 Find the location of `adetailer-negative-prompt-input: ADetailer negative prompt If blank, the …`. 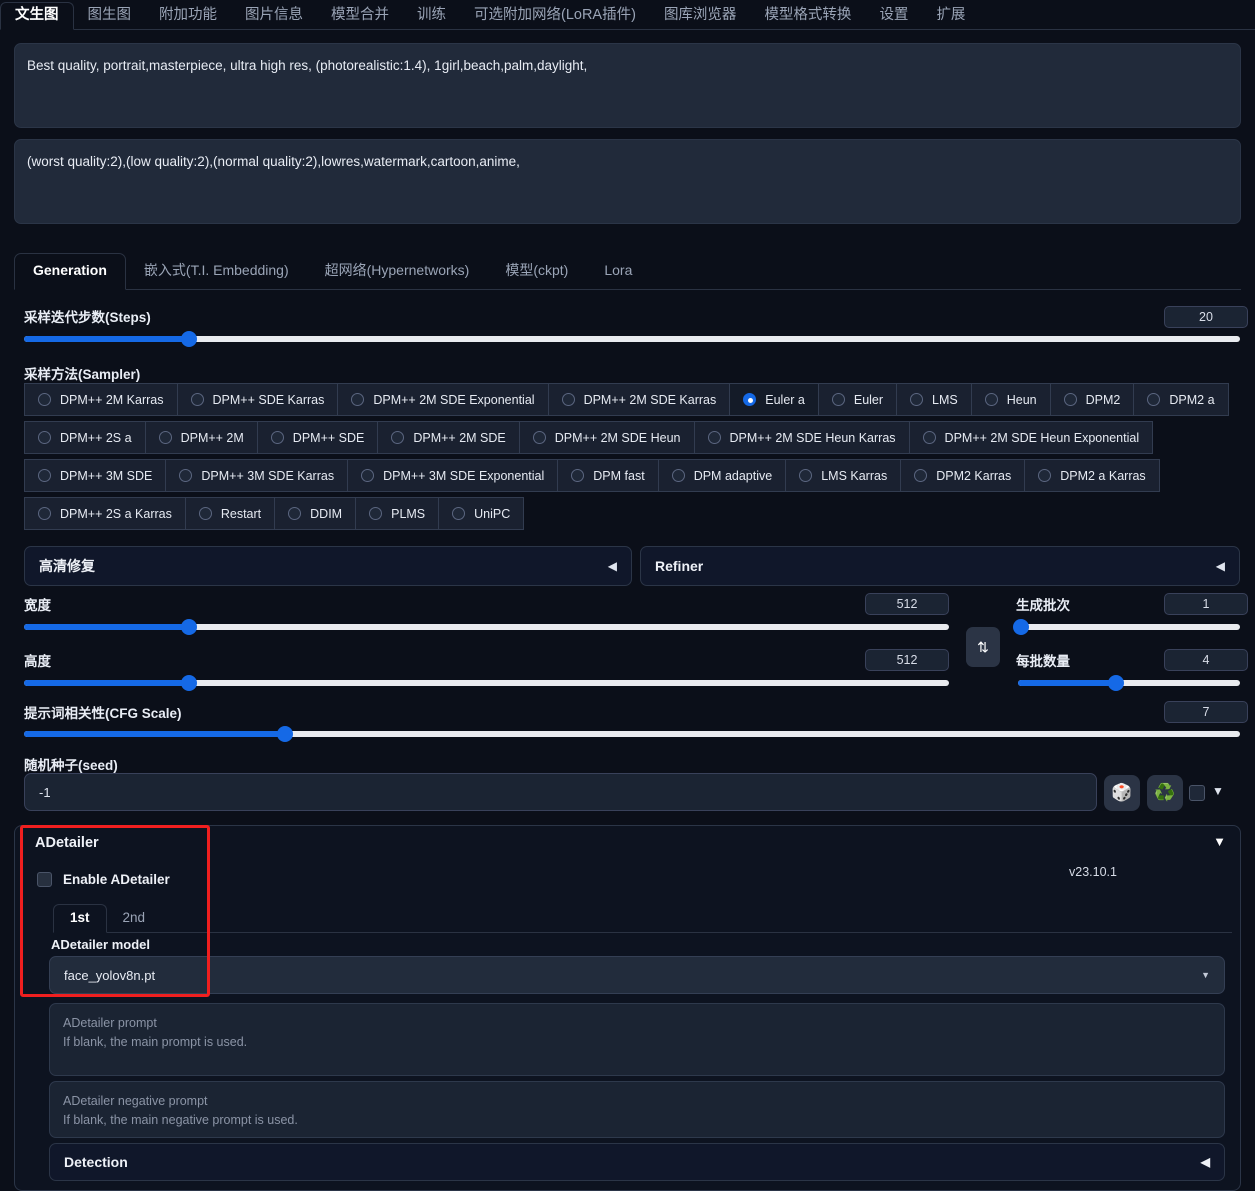

adetailer-negative-prompt-input: ADetailer negative prompt If blank, the … is located at coordinates (637, 1109).